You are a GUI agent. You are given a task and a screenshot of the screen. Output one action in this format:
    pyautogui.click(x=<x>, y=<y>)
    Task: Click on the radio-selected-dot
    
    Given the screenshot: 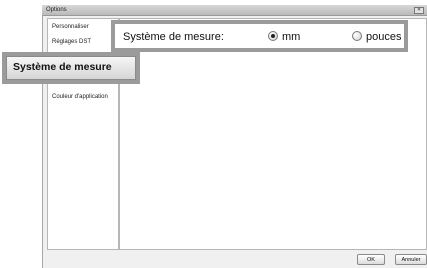 What is the action you would take?
    pyautogui.click(x=273, y=36)
    